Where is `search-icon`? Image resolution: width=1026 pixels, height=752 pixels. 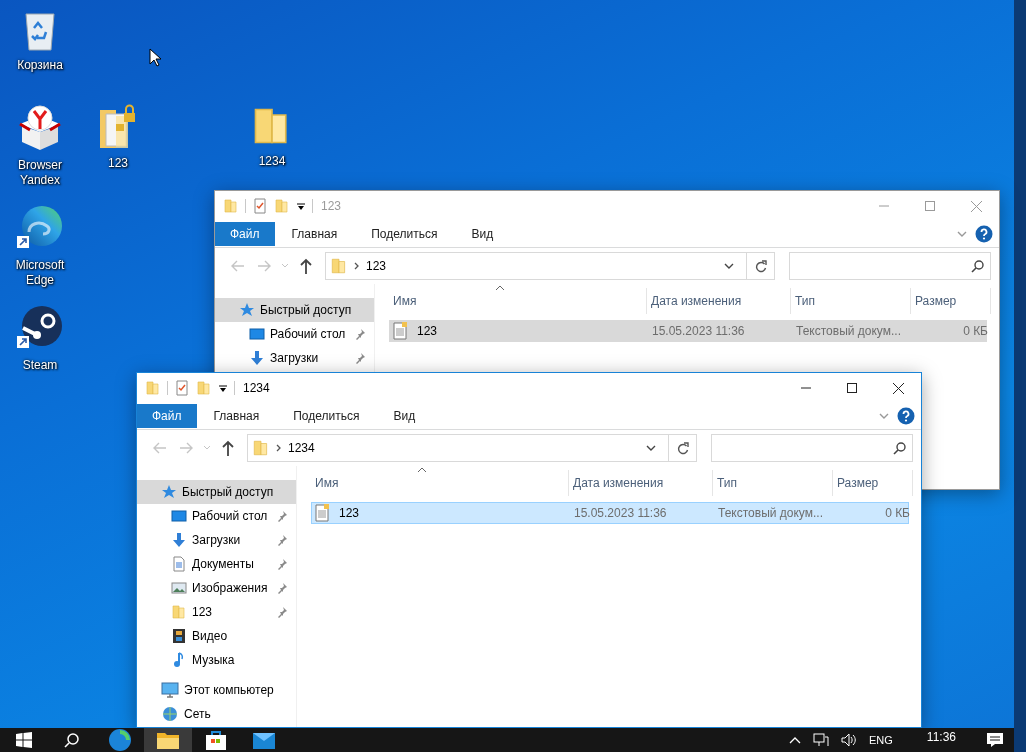
search-icon is located at coordinates (977, 266).